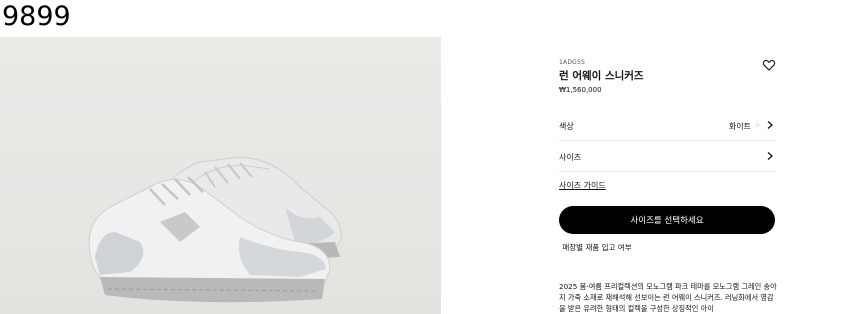 The height and width of the screenshot is (314, 860). Describe the element at coordinates (582, 185) in the screenshot. I see `size-guide-link: 사이즈 가이드` at that location.